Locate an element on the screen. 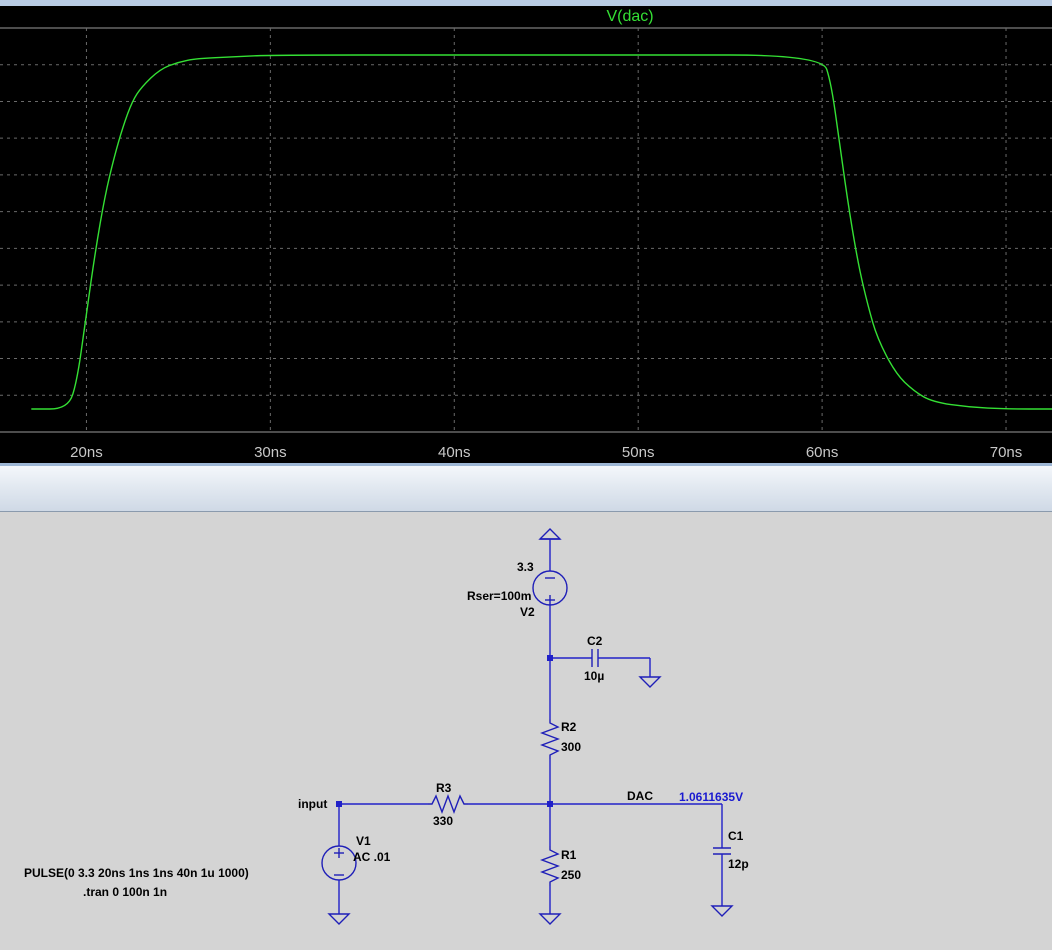 The image size is (1052, 950). v2-name: V2 is located at coordinates (527, 612).